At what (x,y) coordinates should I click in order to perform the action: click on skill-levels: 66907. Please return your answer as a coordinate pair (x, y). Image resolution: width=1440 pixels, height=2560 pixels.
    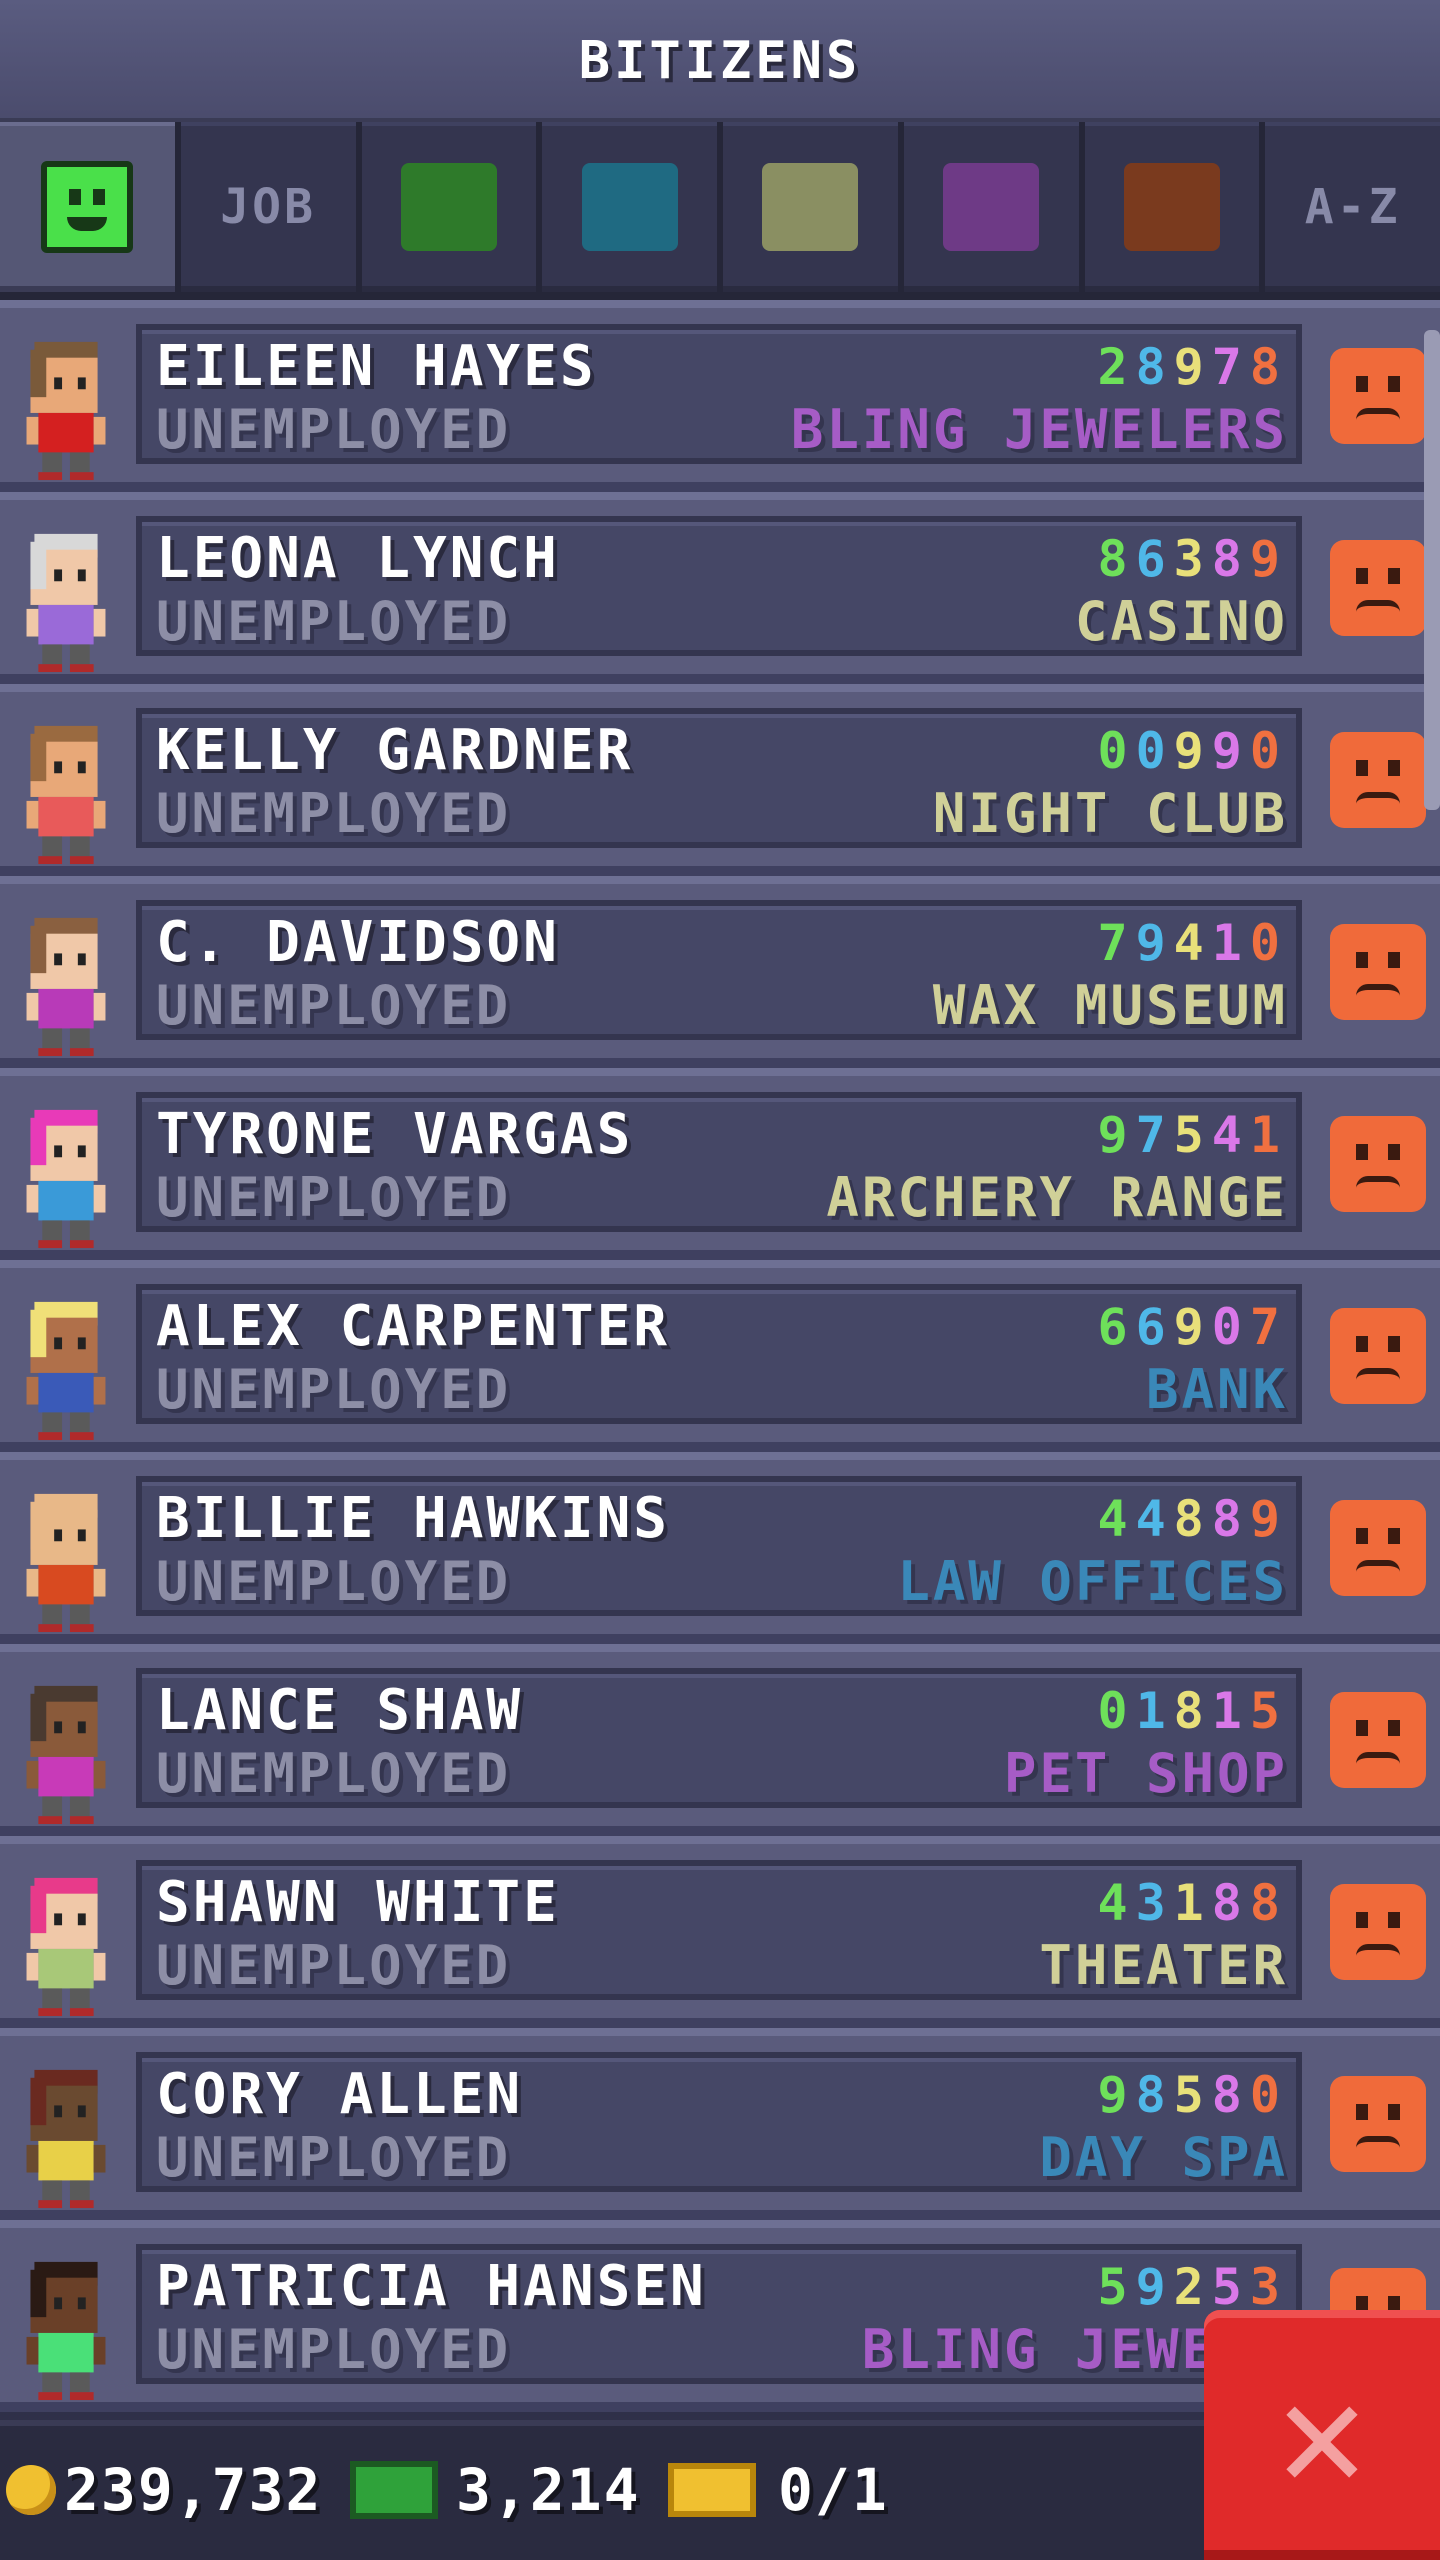
    Looking at the image, I should click on (1192, 1327).